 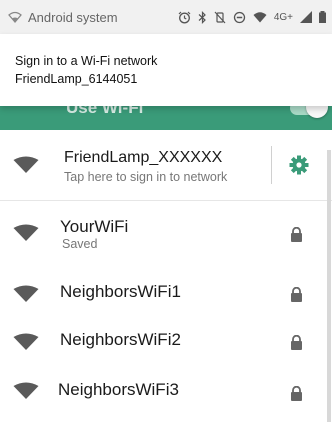 I want to click on network-ssid: NeighborsWiFi3, so click(x=118, y=389).